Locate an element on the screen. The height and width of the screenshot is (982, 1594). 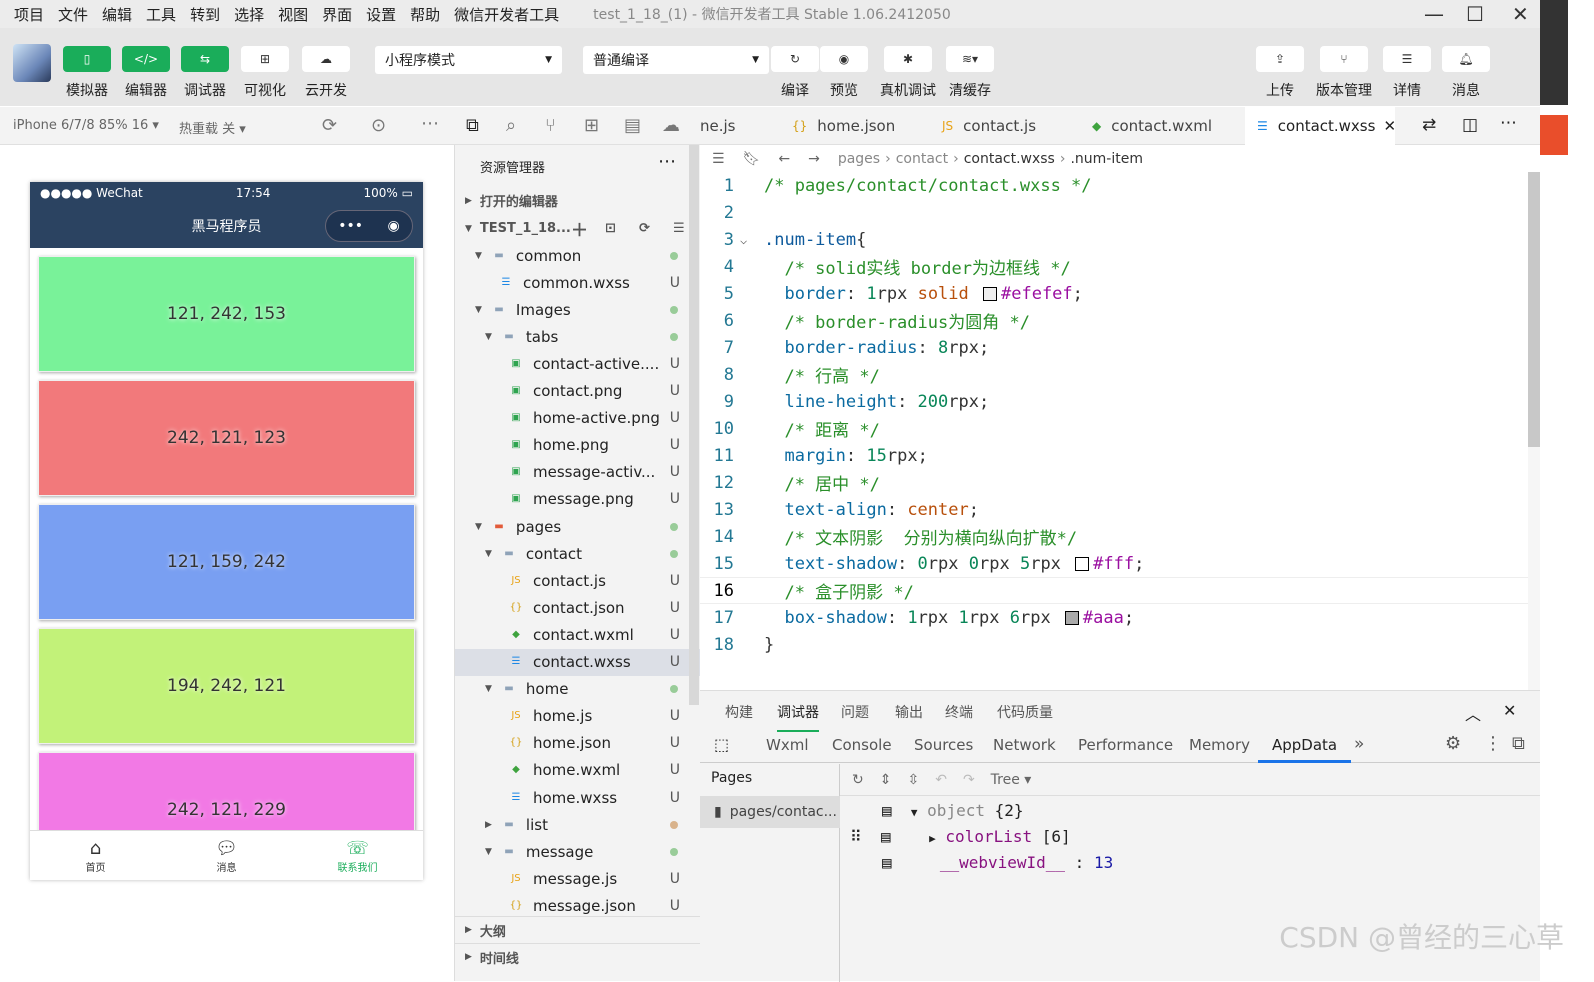
close-window-button: ✕ is located at coordinates (1520, 14).